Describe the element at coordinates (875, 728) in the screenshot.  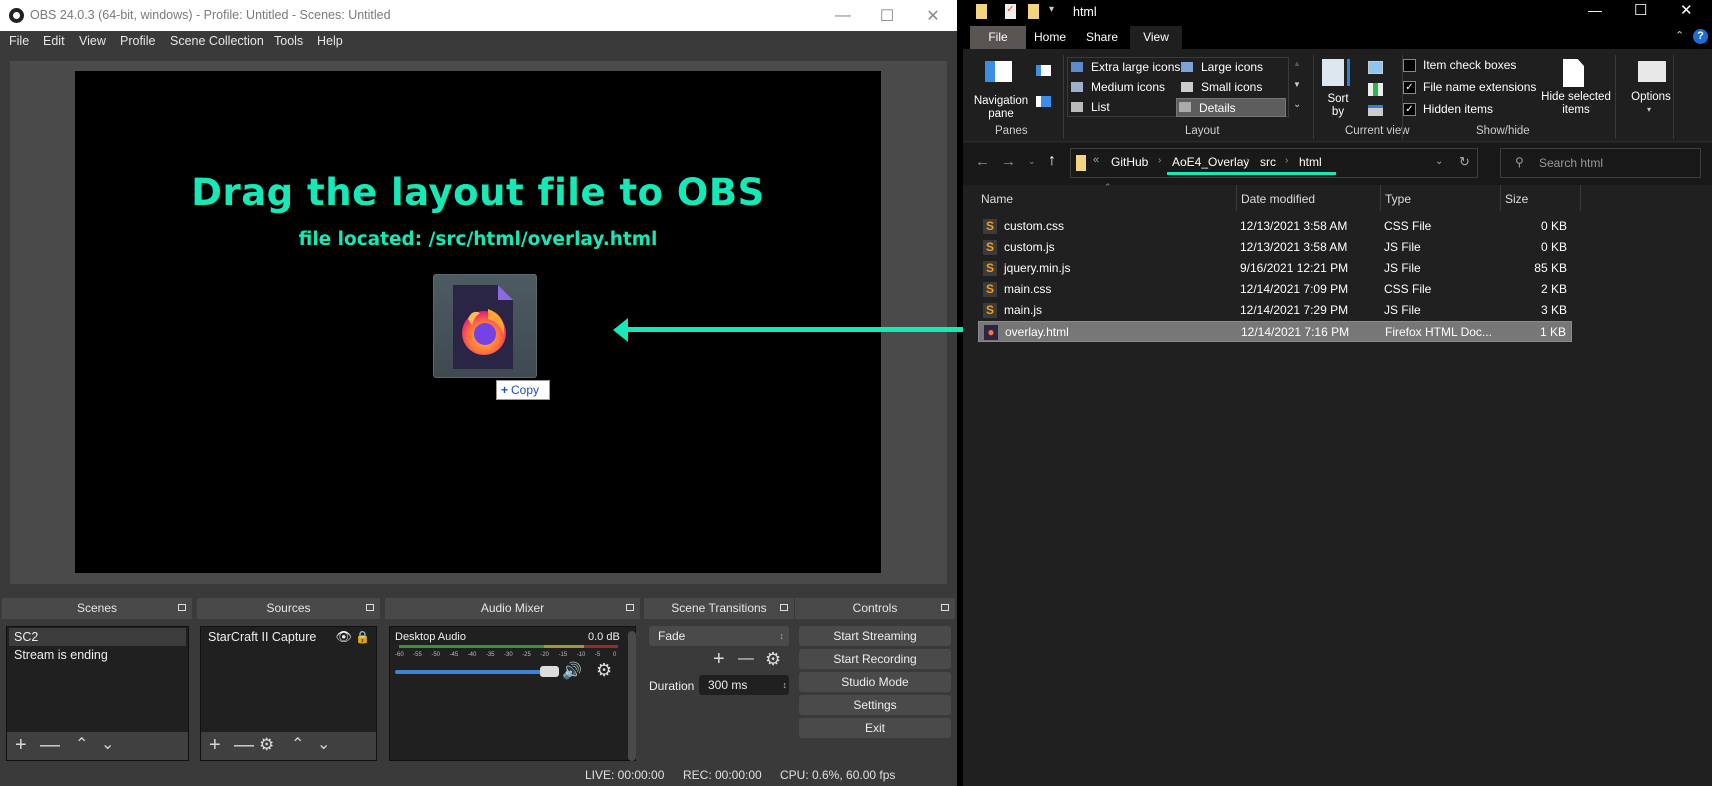
I see `exit-button: Exit` at that location.